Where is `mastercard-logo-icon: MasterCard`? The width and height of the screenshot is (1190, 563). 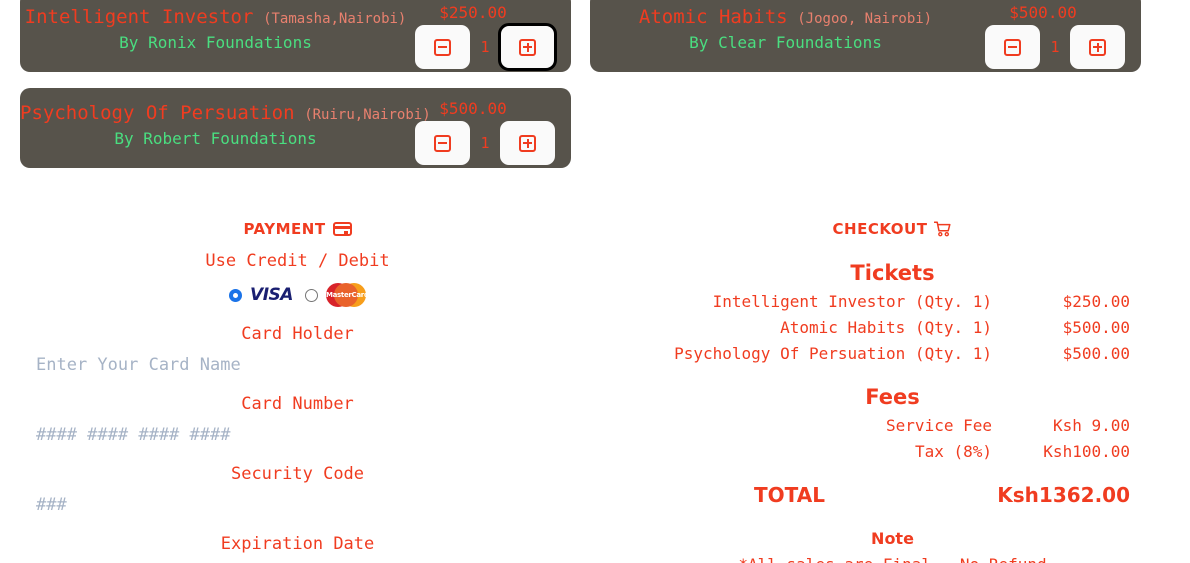
mastercard-logo-icon: MasterCard is located at coordinates (347, 295).